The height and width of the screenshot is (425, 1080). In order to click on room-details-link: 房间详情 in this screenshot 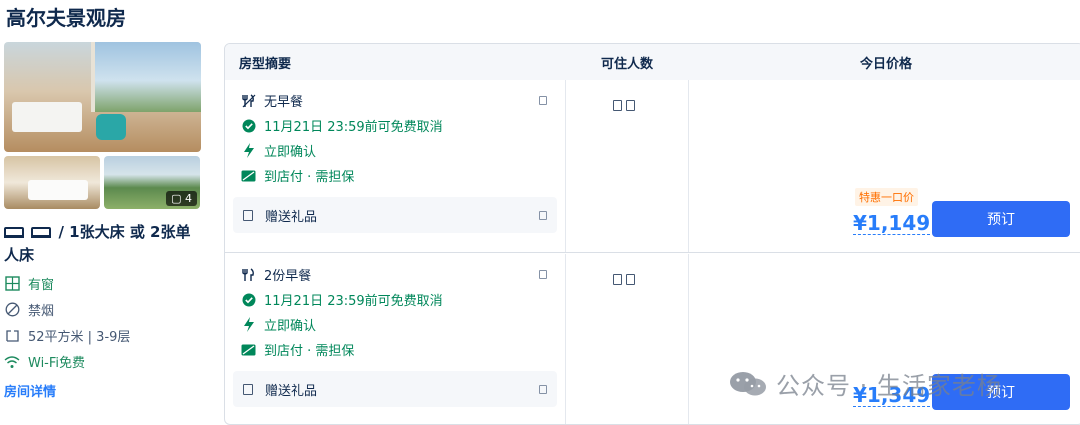, I will do `click(103, 390)`.